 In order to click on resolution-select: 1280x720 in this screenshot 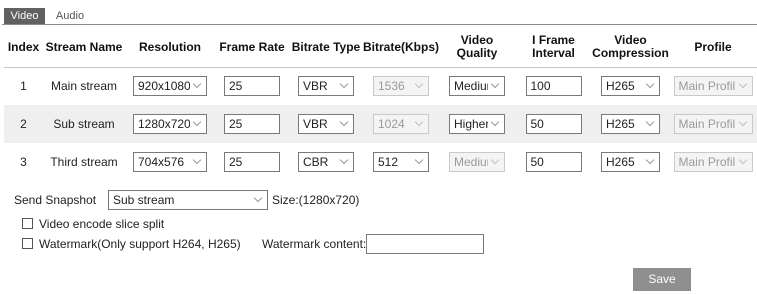, I will do `click(170, 124)`.